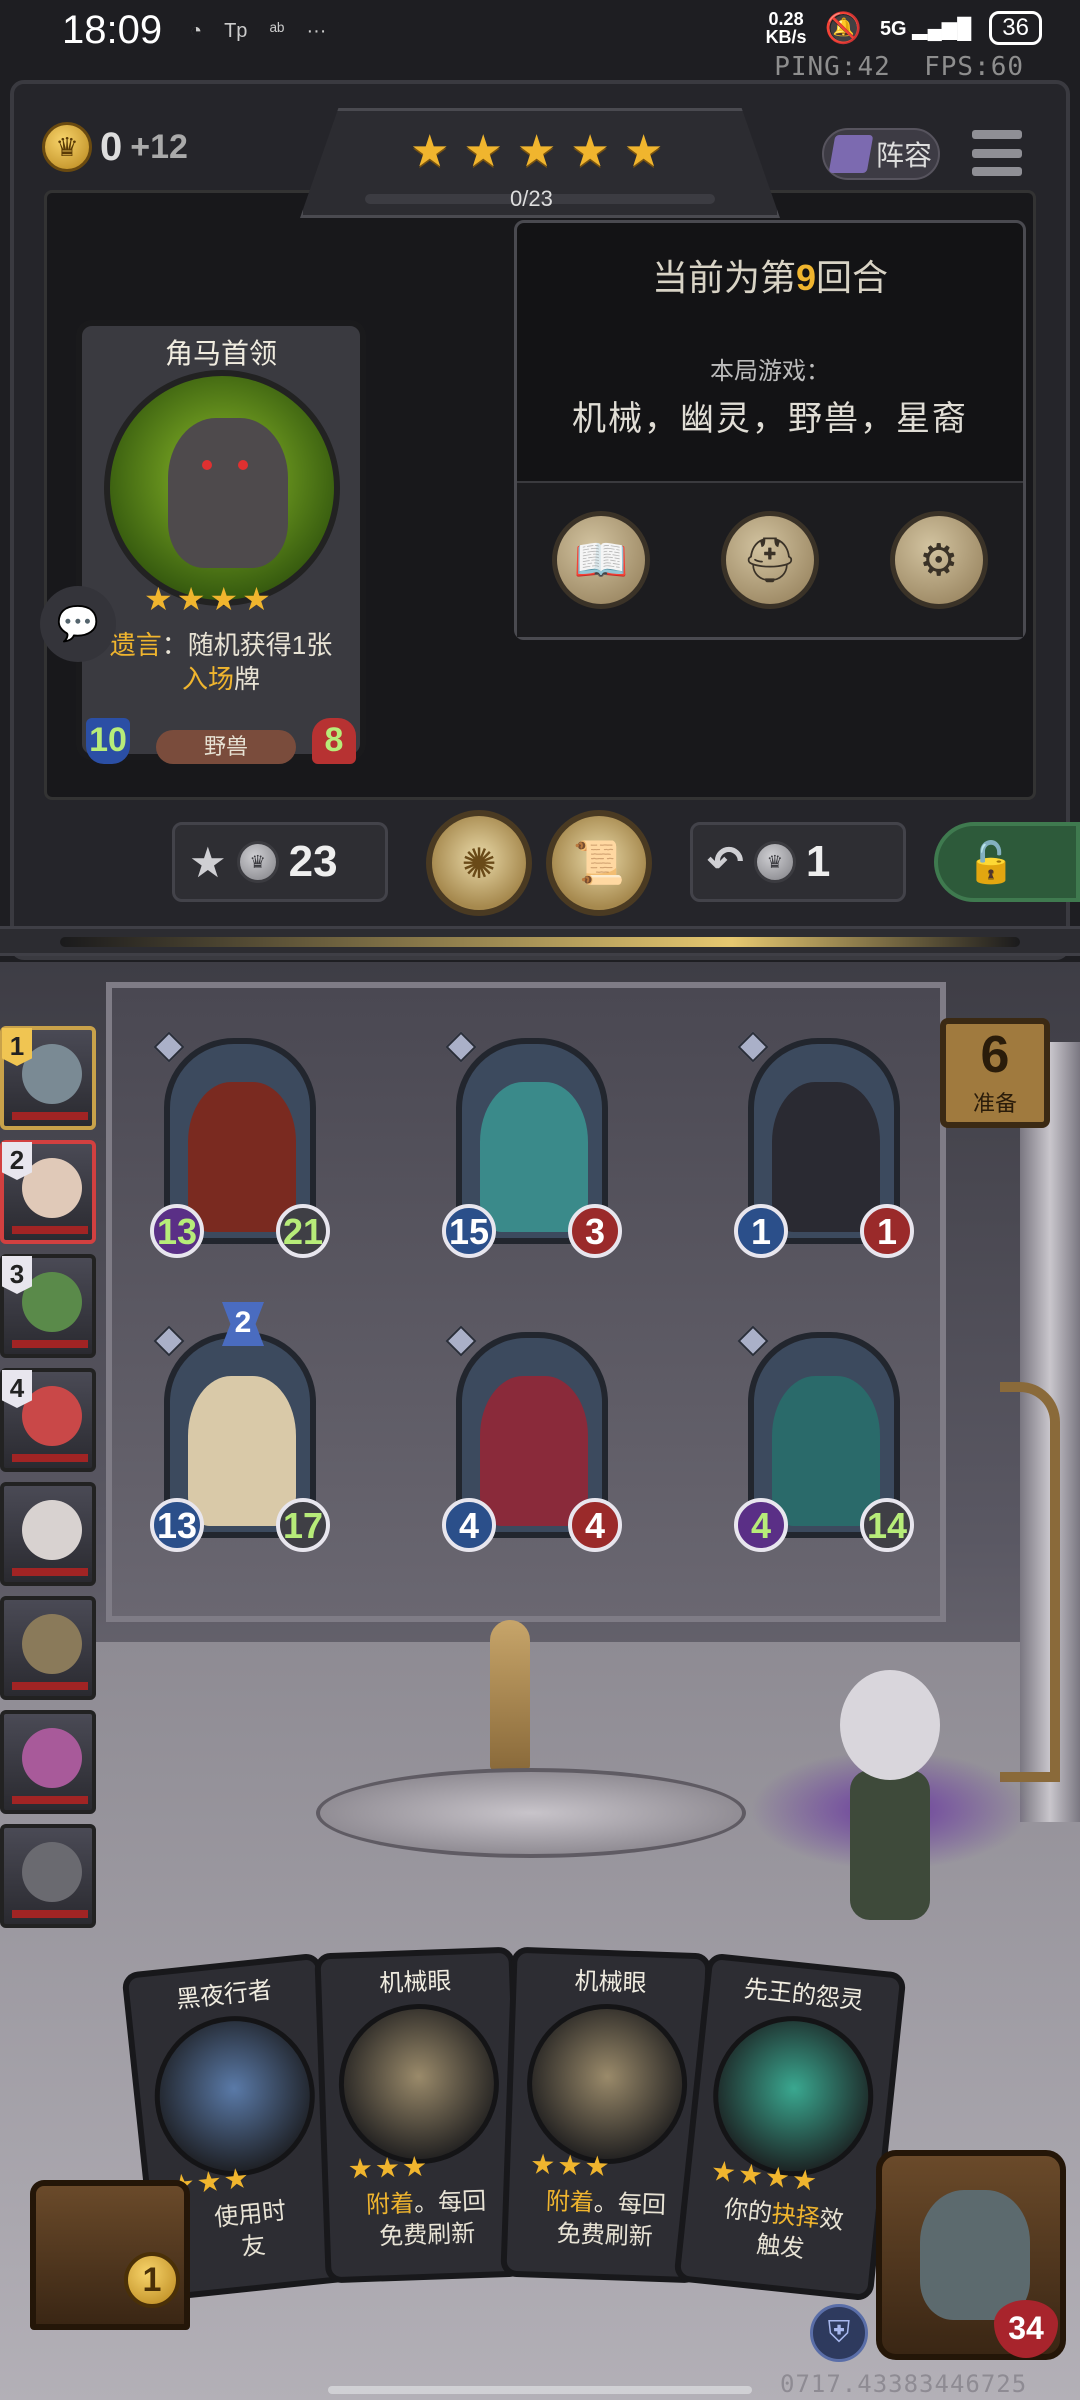 The width and height of the screenshot is (1080, 2400). Describe the element at coordinates (390, 2204) in the screenshot. I see `keyword: 附着` at that location.